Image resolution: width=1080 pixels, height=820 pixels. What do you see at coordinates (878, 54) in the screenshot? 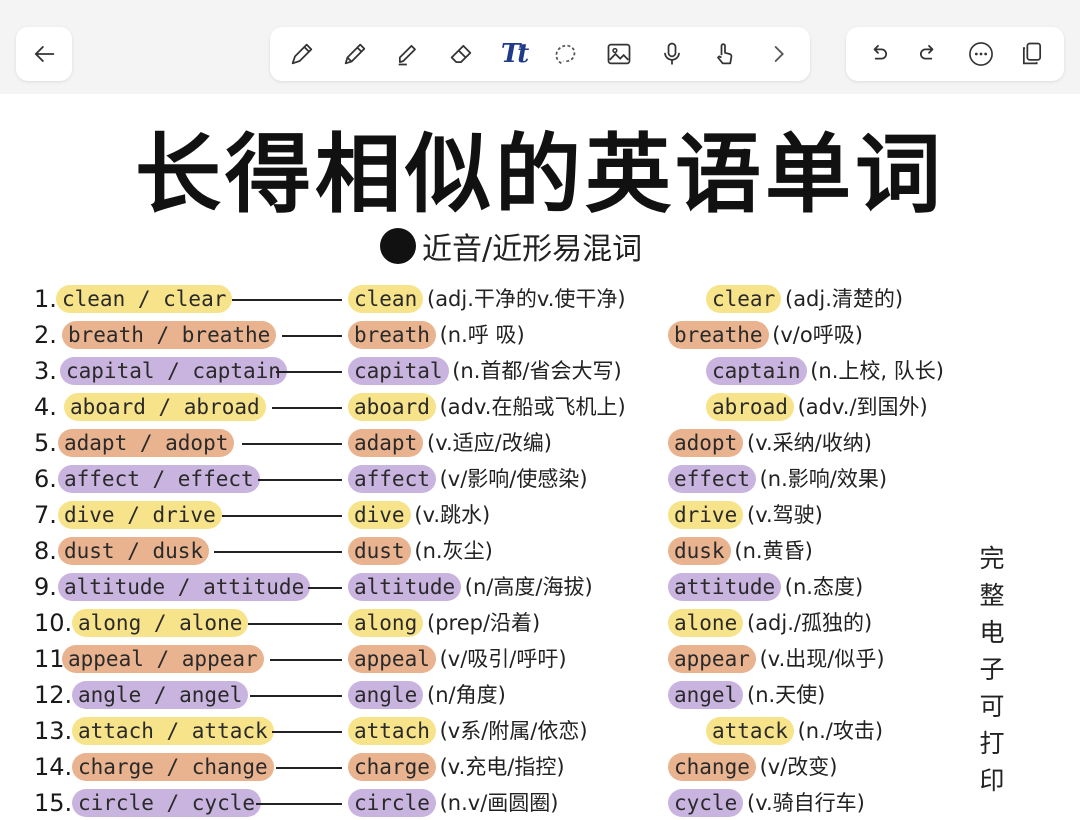
I see `undo-icon` at bounding box center [878, 54].